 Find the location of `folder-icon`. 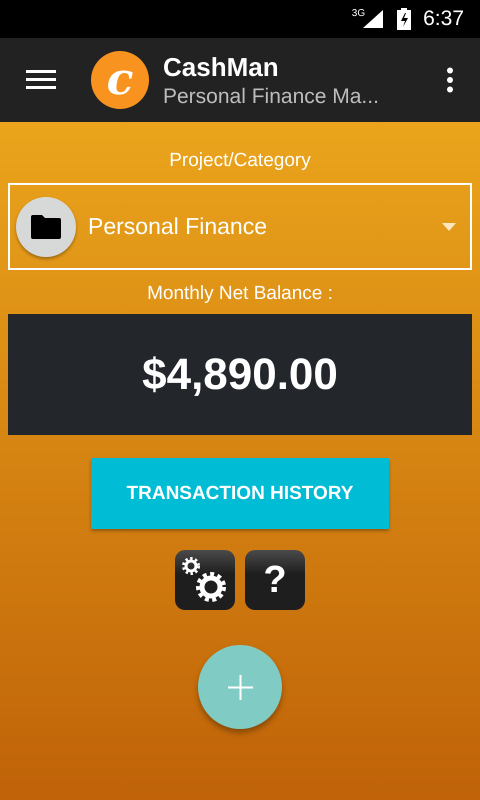

folder-icon is located at coordinates (46, 226).